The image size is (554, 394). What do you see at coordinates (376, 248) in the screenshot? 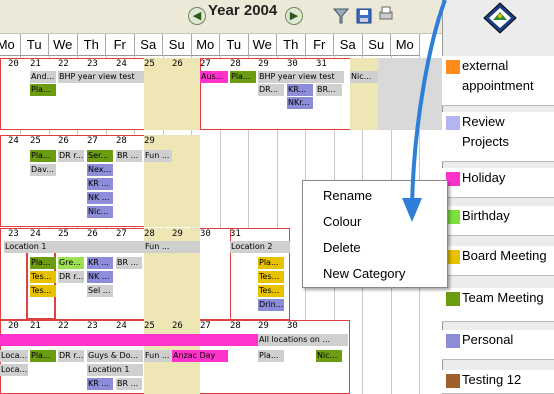
I see `menu-item-delete: Delete` at bounding box center [376, 248].